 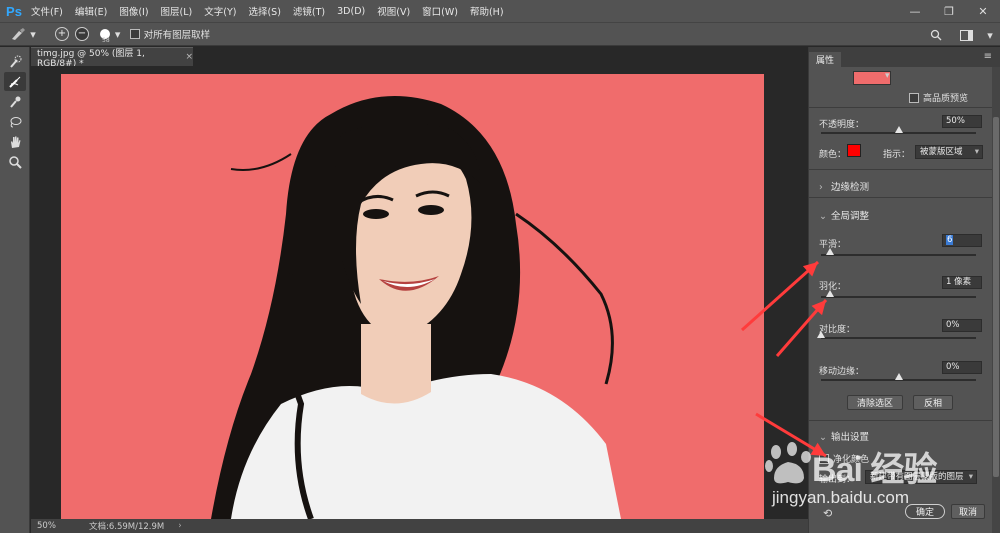 What do you see at coordinates (850, 187) in the screenshot?
I see `edge-detection-label: 边缘检测` at bounding box center [850, 187].